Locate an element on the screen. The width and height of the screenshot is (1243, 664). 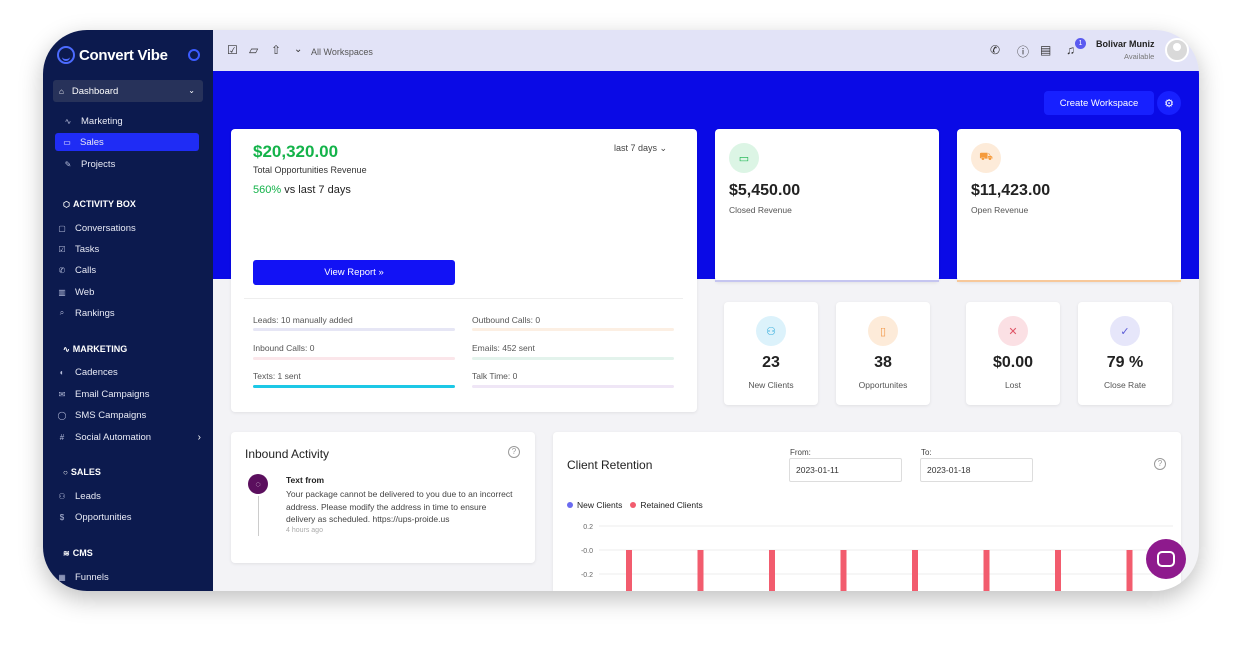
sidebar-item-social-automation: # Social Automation › is located at coordinates (128, 437).